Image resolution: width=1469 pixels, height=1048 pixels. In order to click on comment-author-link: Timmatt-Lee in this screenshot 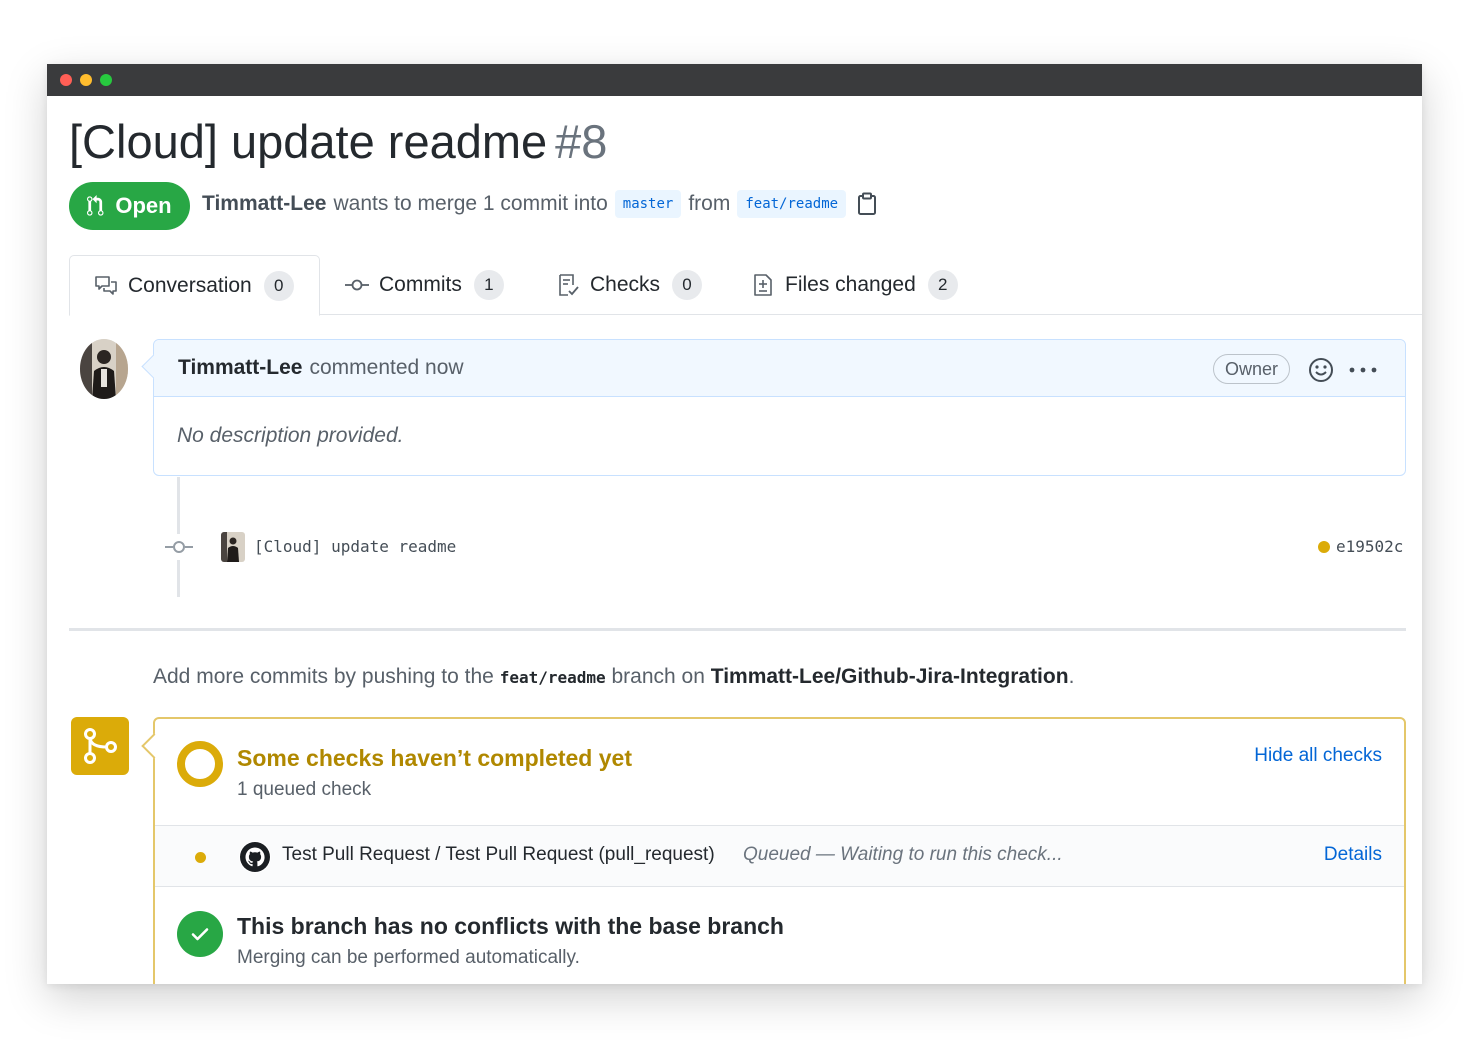, I will do `click(240, 368)`.